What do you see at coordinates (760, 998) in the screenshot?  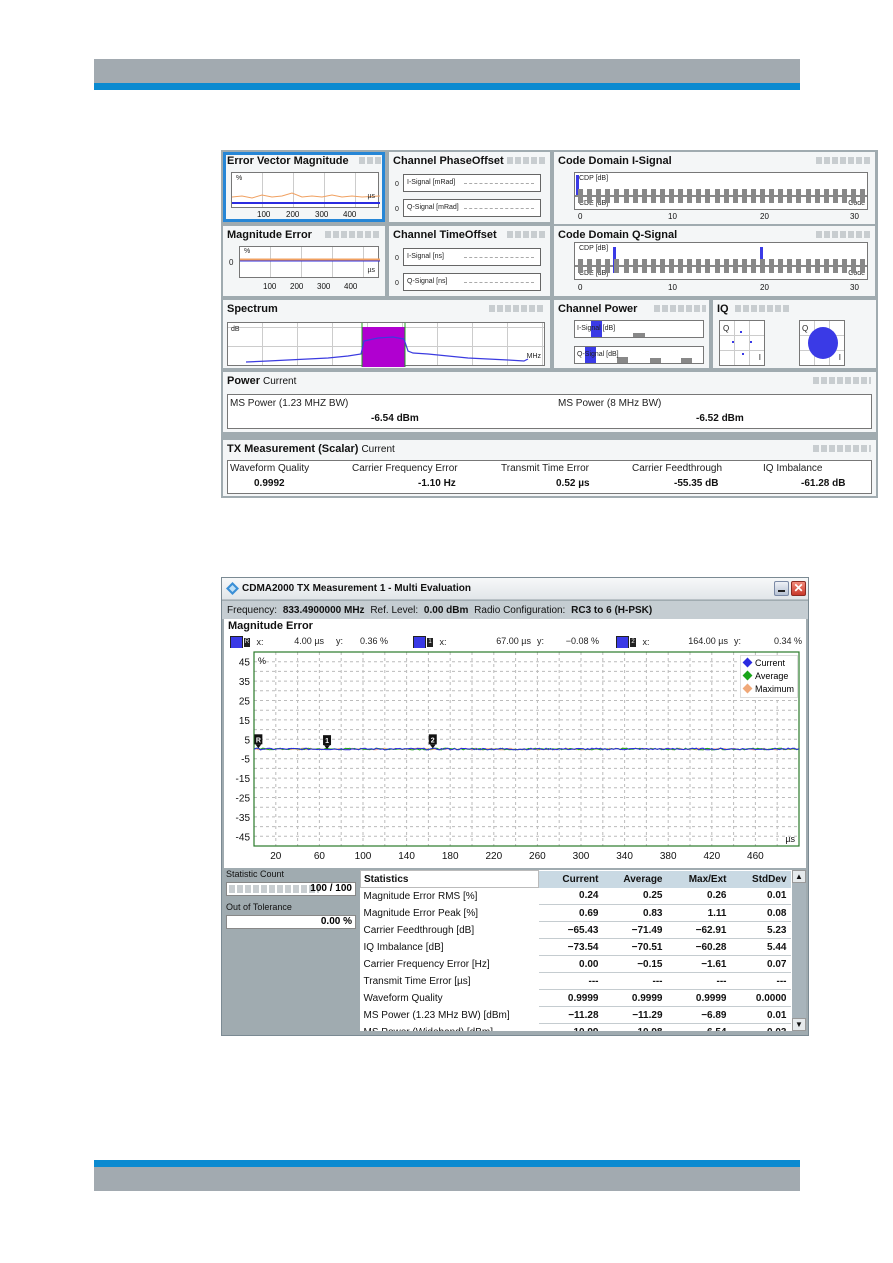 I see `statistic-value: 0.0000` at bounding box center [760, 998].